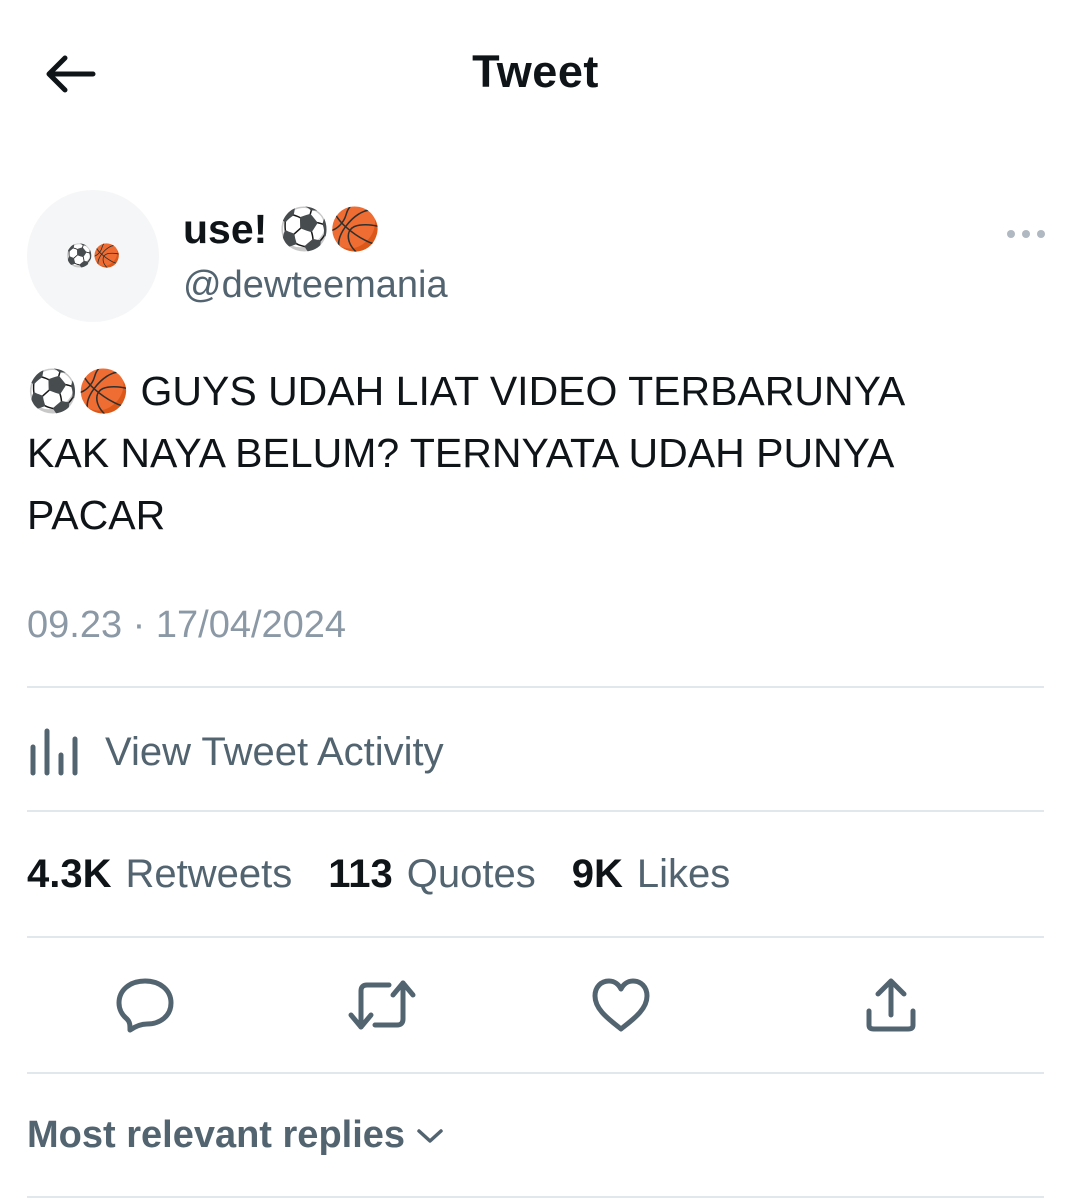 This screenshot has height=1200, width=1071. I want to click on retweets-stat: 4.3K Retweets, so click(159, 874).